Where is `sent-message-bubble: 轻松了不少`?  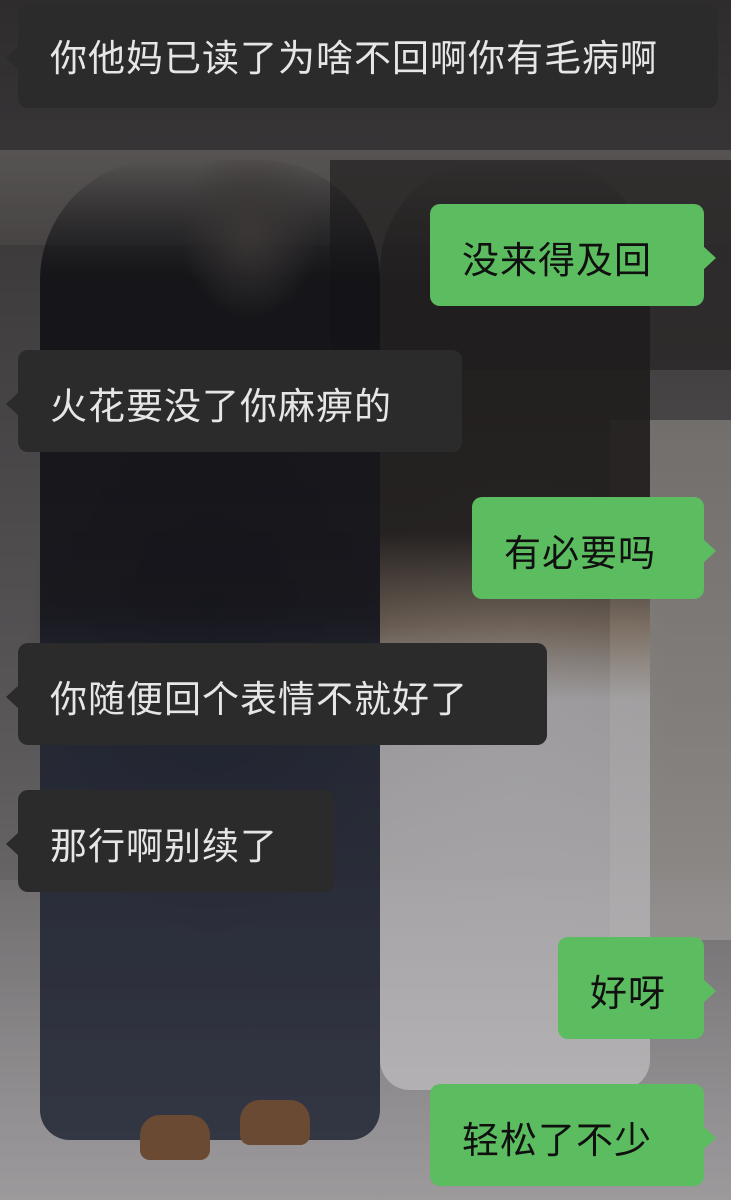 sent-message-bubble: 轻松了不少 is located at coordinates (573, 1135).